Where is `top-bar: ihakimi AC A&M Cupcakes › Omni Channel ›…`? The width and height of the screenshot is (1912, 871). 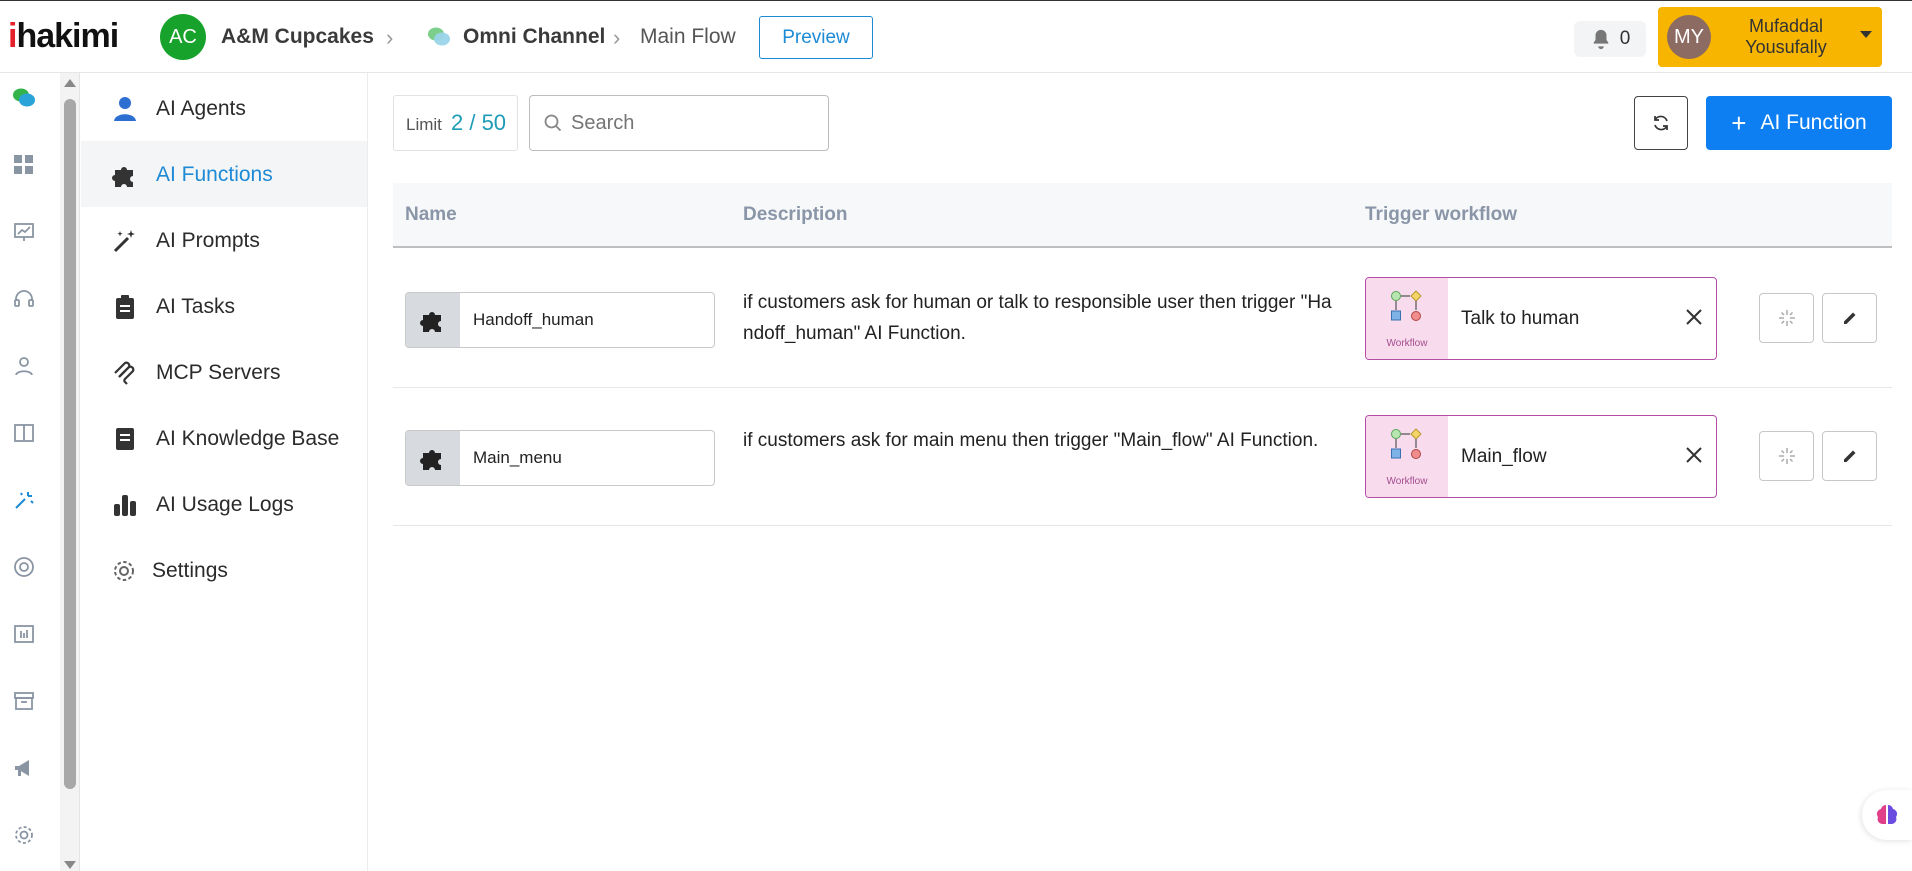
top-bar: ihakimi AC A&M Cupcakes › Omni Channel ›… is located at coordinates (956, 36).